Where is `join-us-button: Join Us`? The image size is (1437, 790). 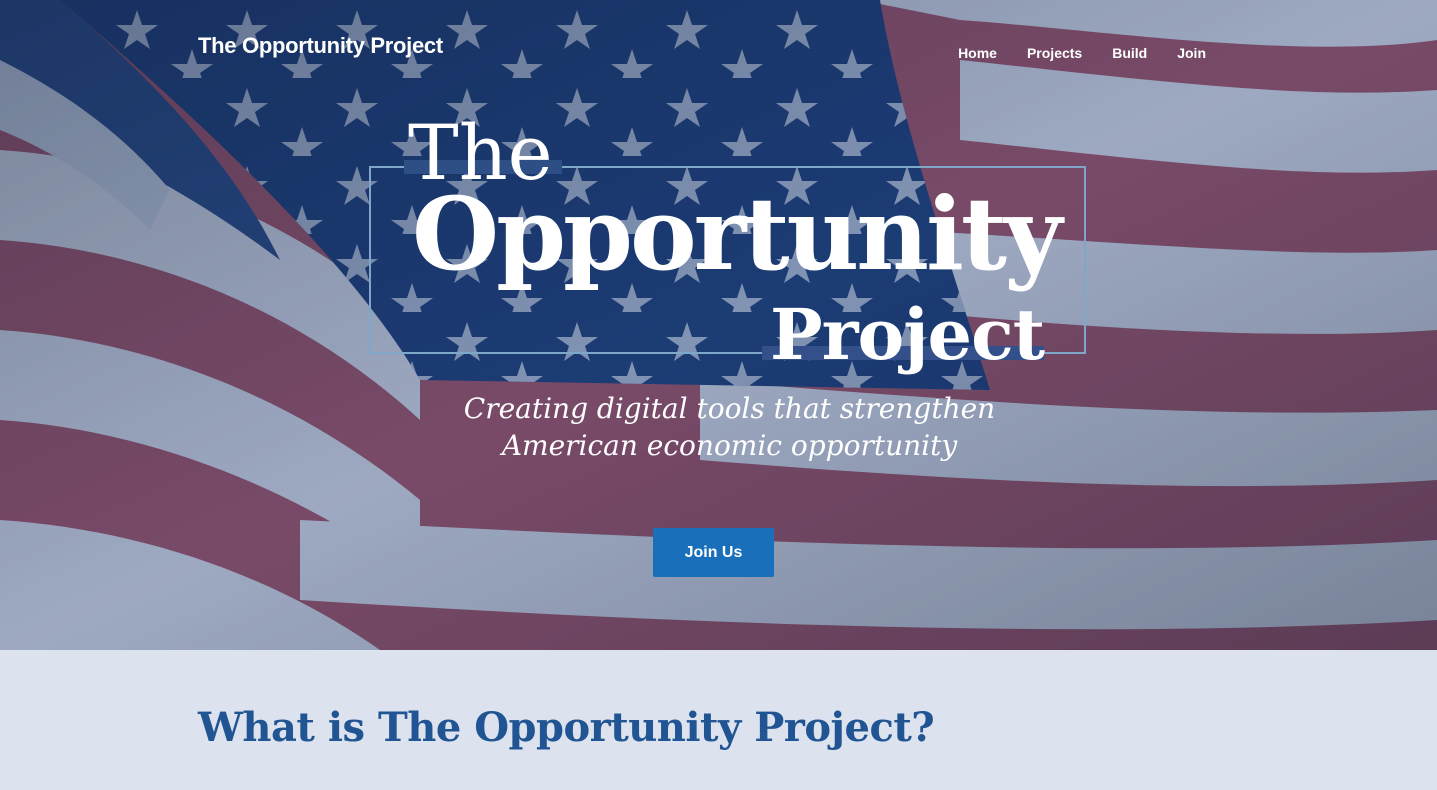
join-us-button: Join Us is located at coordinates (713, 552).